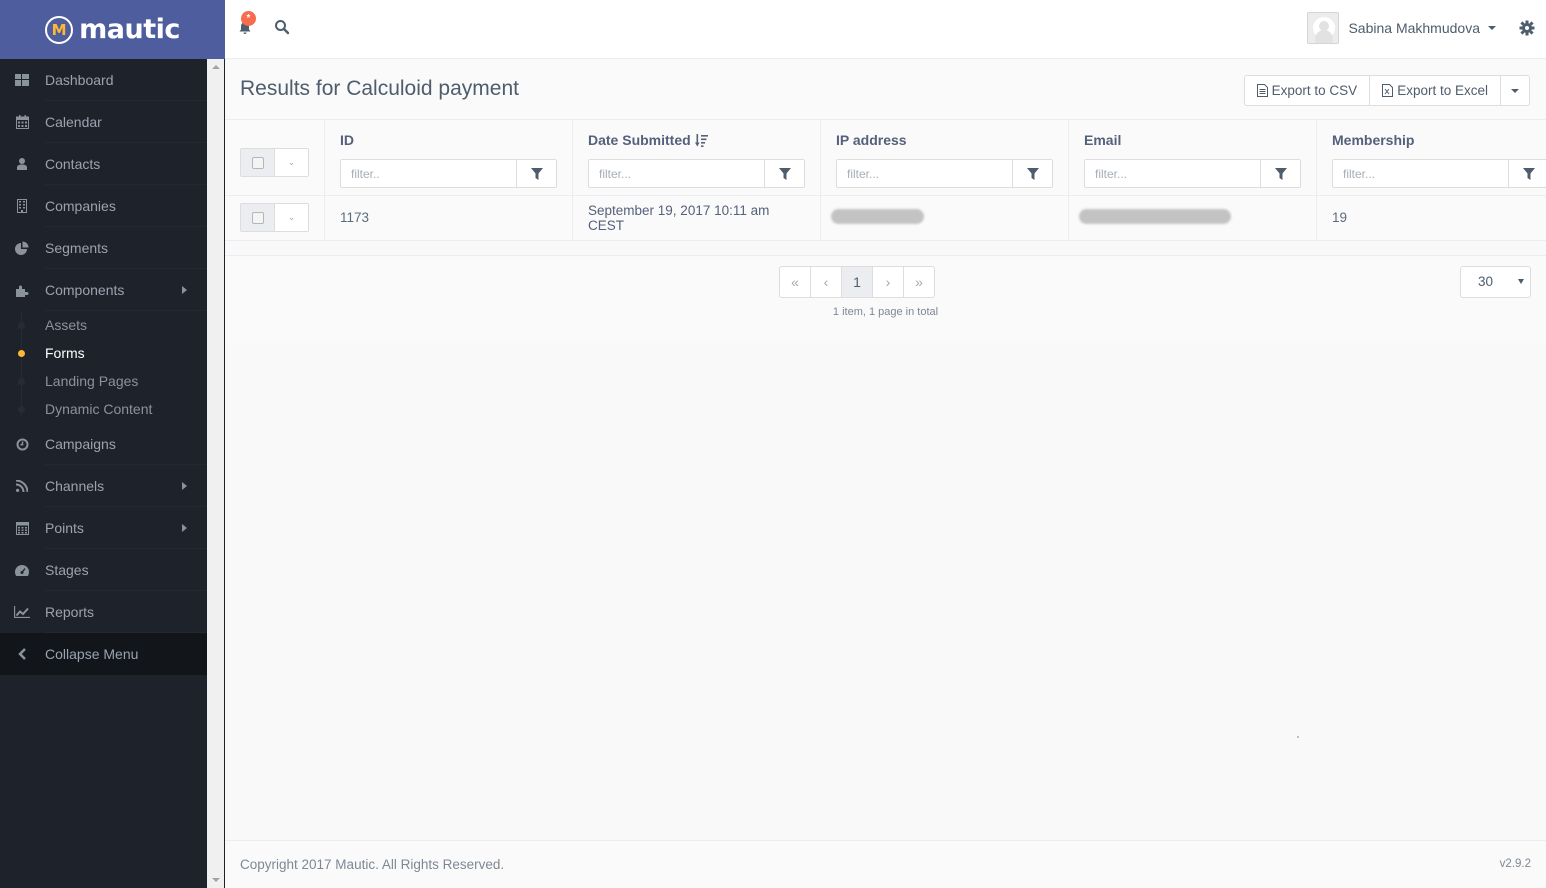 This screenshot has height=888, width=1546. I want to click on sidebar-item-contacts: Contacts, so click(103, 164).